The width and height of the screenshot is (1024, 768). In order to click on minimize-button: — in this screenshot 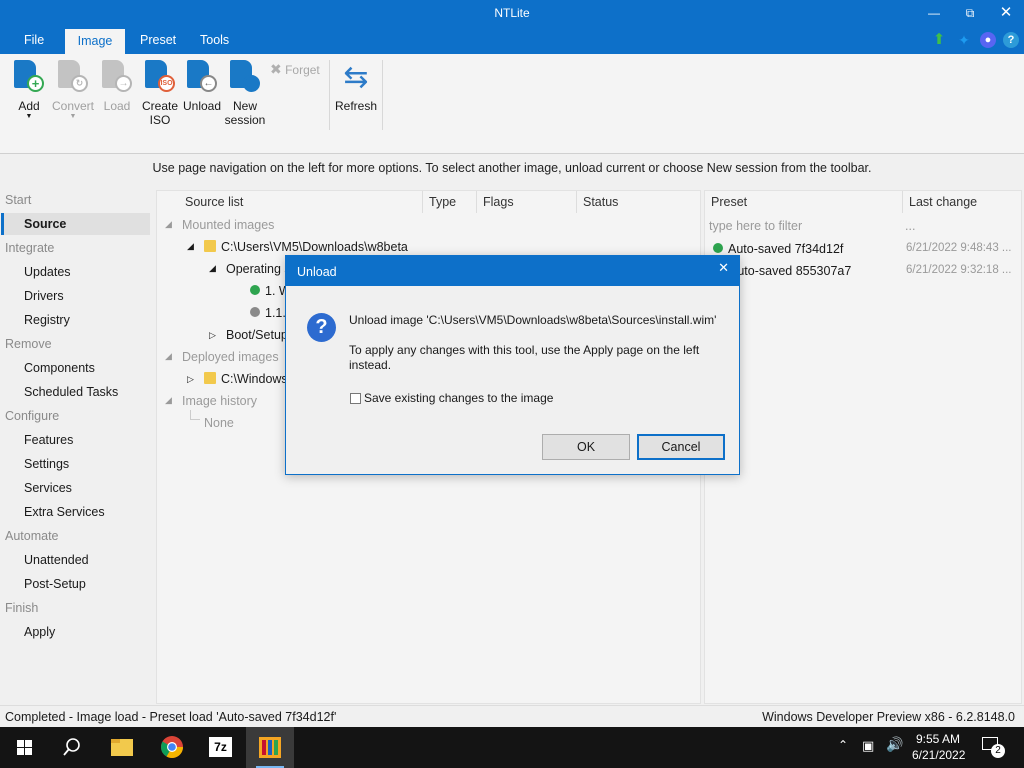, I will do `click(934, 13)`.